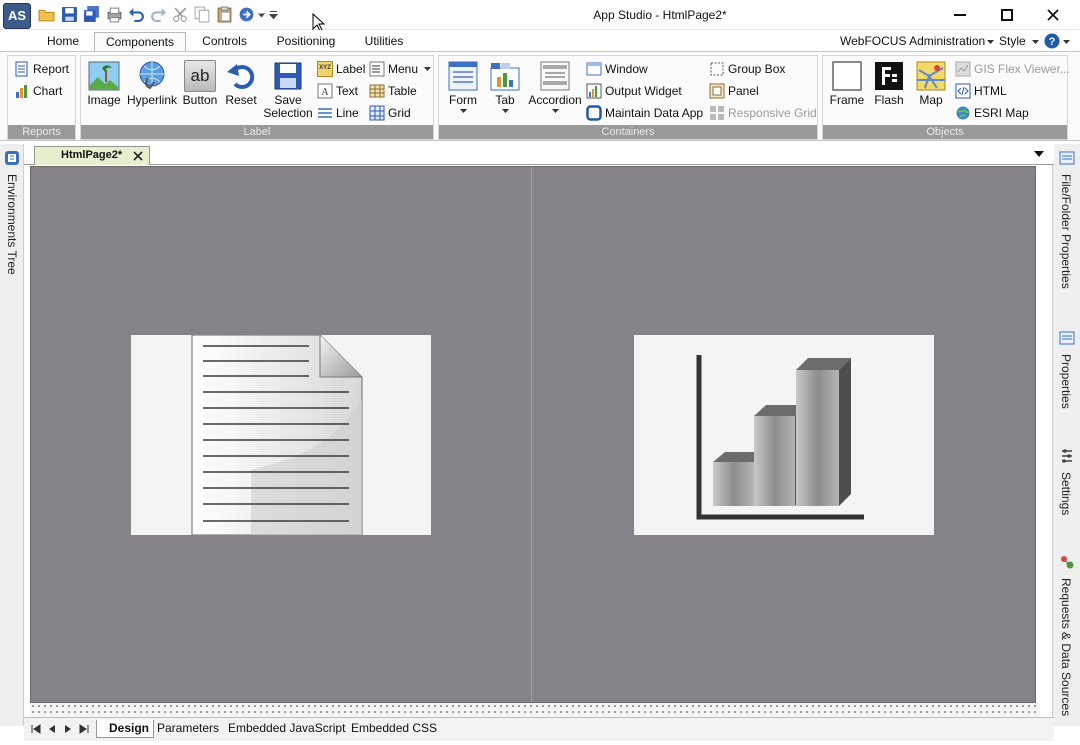 The image size is (1080, 745). What do you see at coordinates (384, 42) in the screenshot?
I see `tab-utilities: Utilities` at bounding box center [384, 42].